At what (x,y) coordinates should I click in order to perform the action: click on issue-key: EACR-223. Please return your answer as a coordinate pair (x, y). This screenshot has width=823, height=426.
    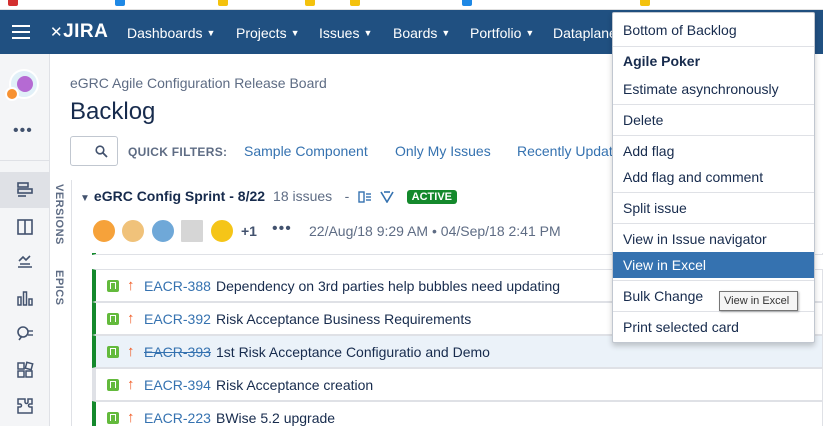
    Looking at the image, I should click on (177, 418).